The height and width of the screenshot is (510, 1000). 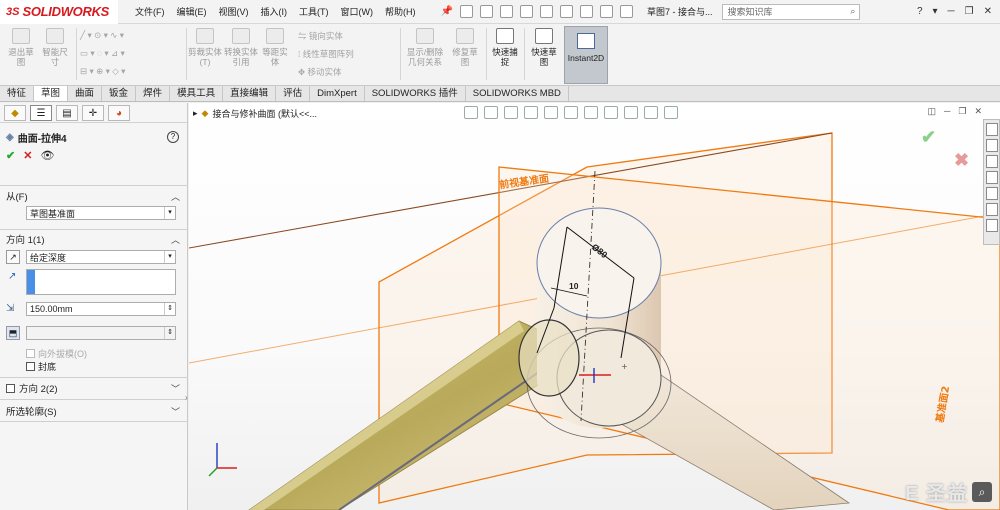 I want to click on menu-view: 视图(V), so click(x=234, y=12).